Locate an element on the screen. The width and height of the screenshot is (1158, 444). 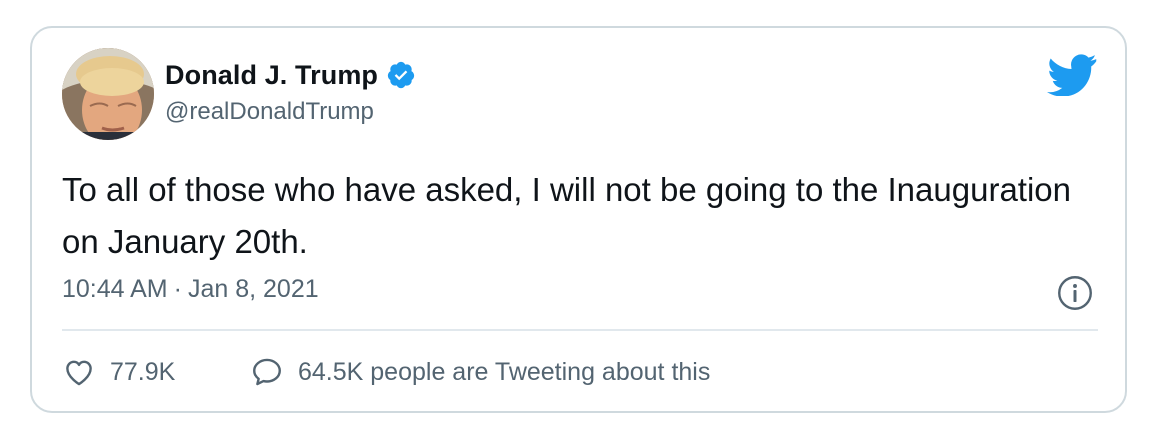
like-button: 77.9K is located at coordinates (118, 372).